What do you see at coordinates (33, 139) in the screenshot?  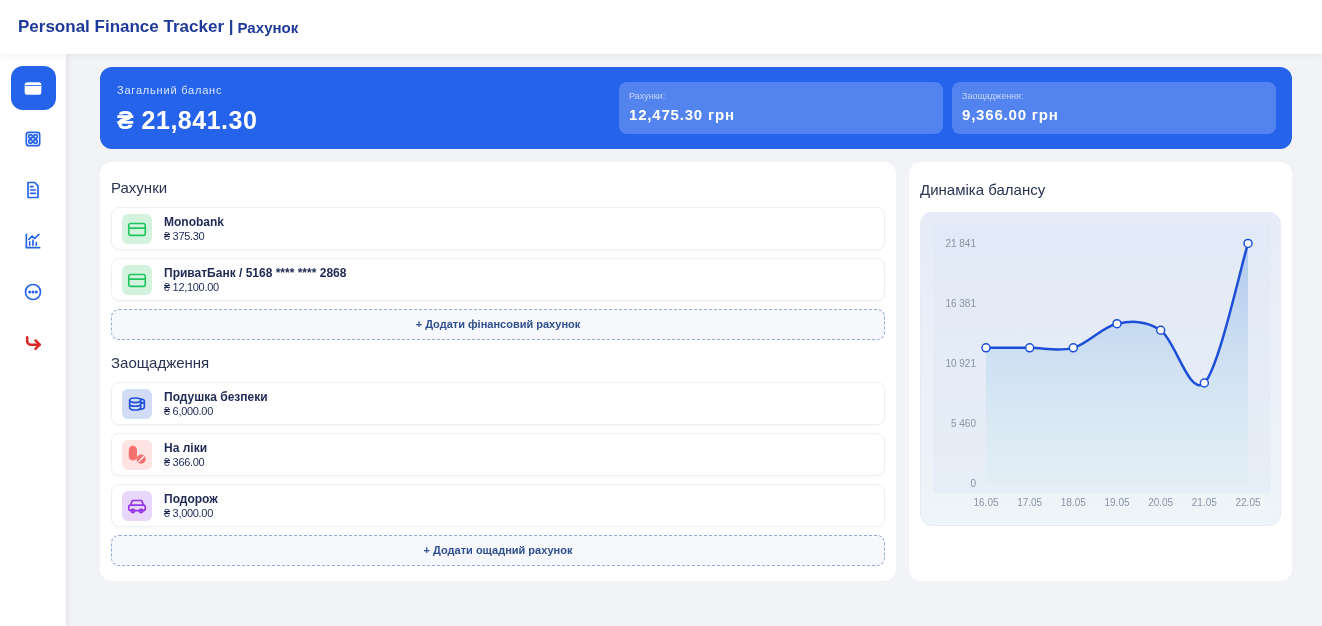 I see `grid-icon` at bounding box center [33, 139].